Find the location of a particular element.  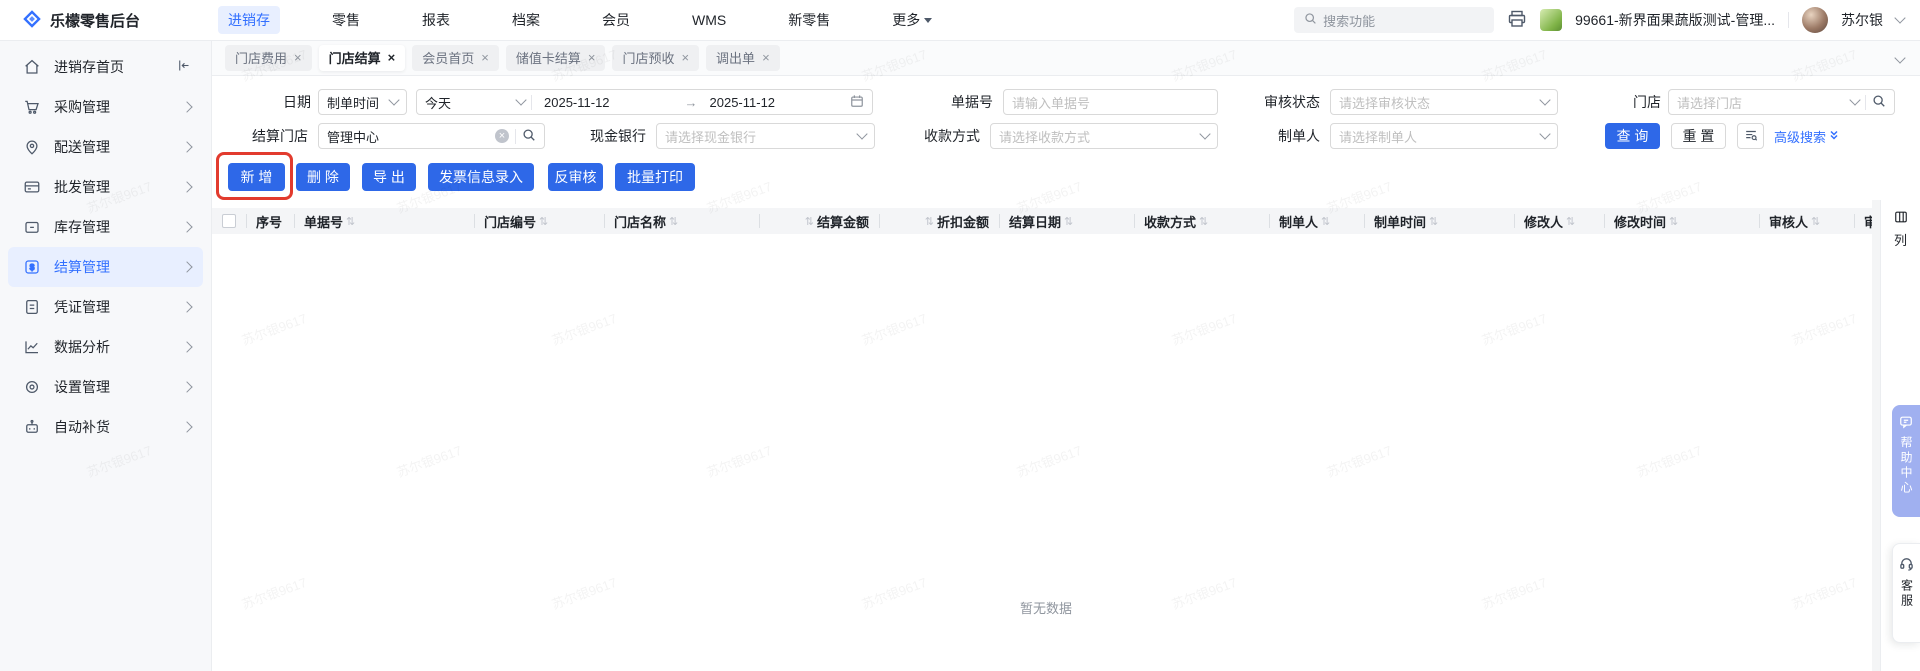

filter-scheme-button is located at coordinates (1750, 136).